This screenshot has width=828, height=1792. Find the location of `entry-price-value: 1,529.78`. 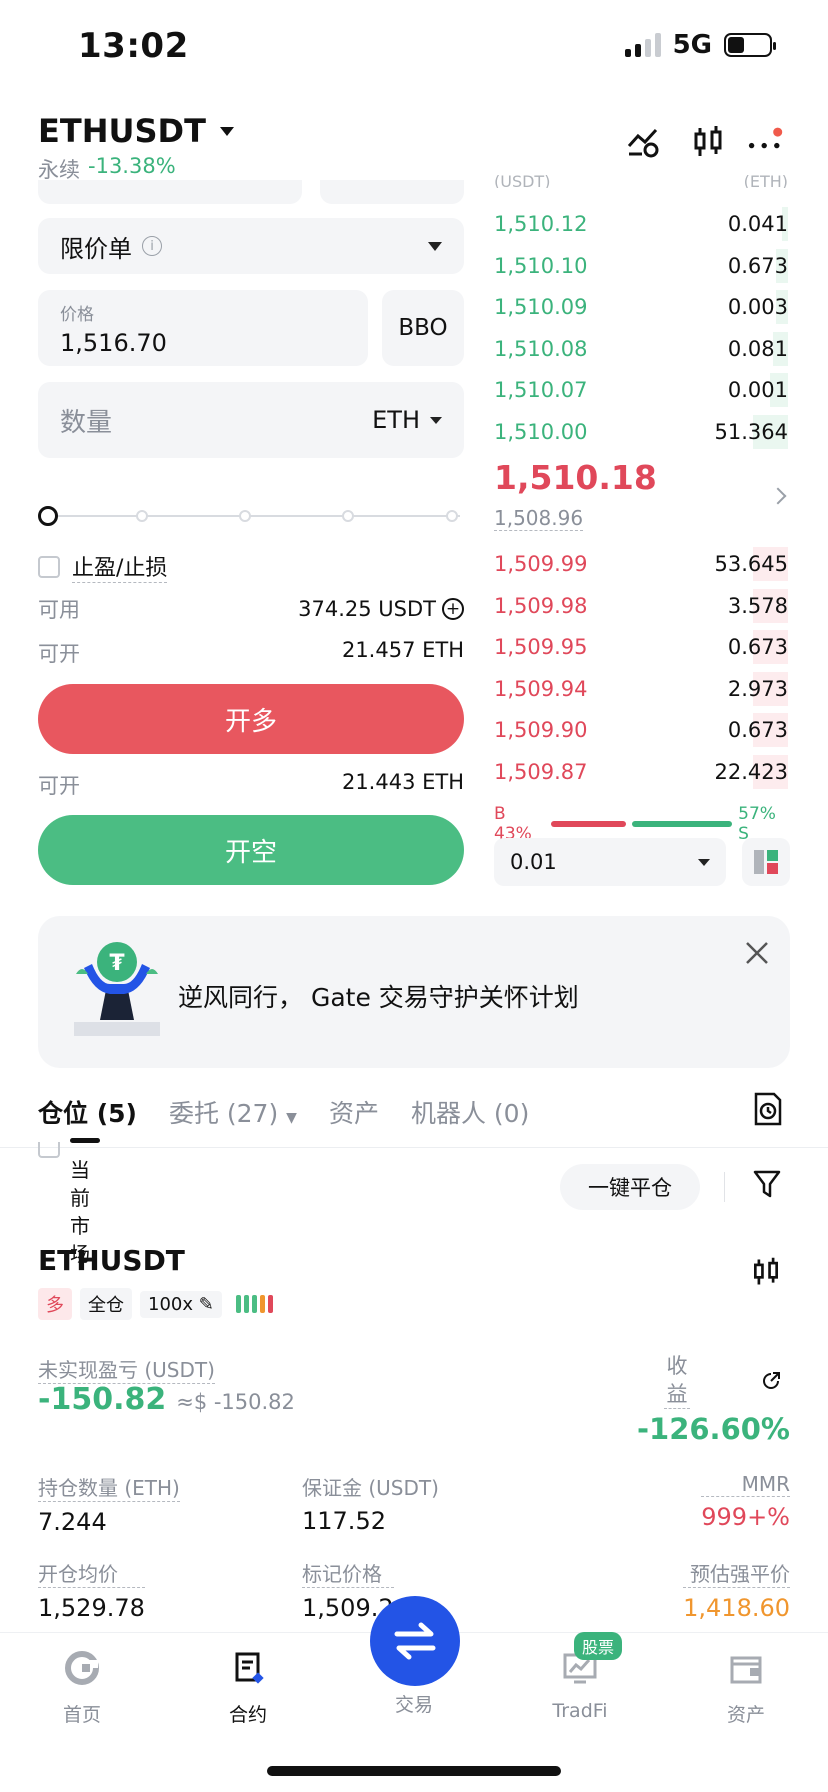

entry-price-value: 1,529.78 is located at coordinates (91, 1608).